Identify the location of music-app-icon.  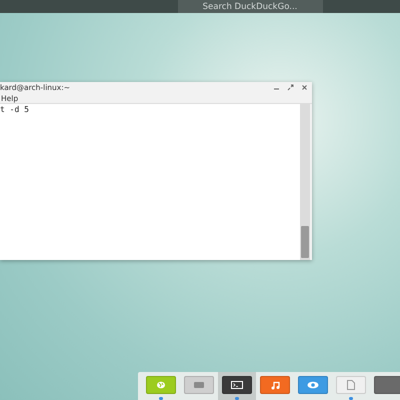
(275, 385).